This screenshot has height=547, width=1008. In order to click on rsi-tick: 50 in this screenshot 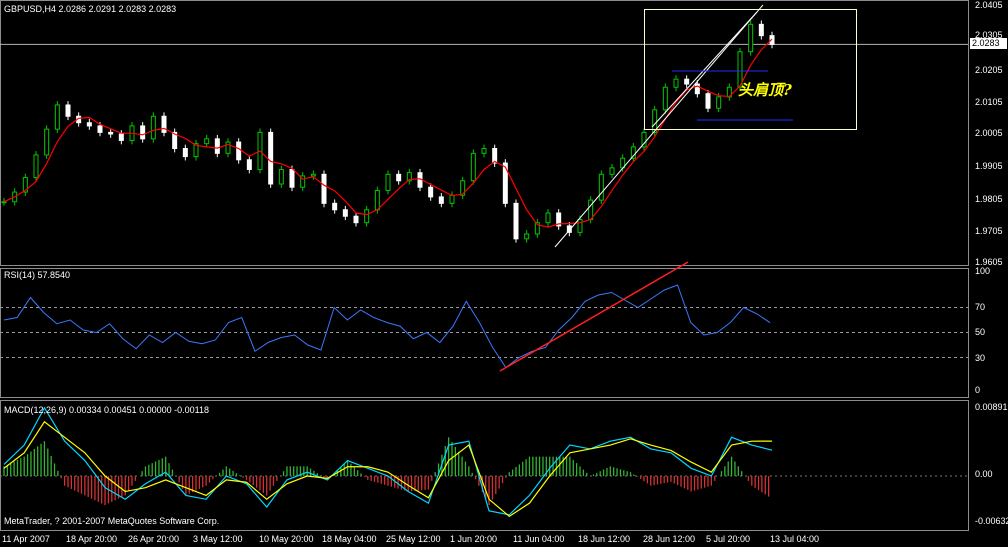, I will do `click(980, 332)`.